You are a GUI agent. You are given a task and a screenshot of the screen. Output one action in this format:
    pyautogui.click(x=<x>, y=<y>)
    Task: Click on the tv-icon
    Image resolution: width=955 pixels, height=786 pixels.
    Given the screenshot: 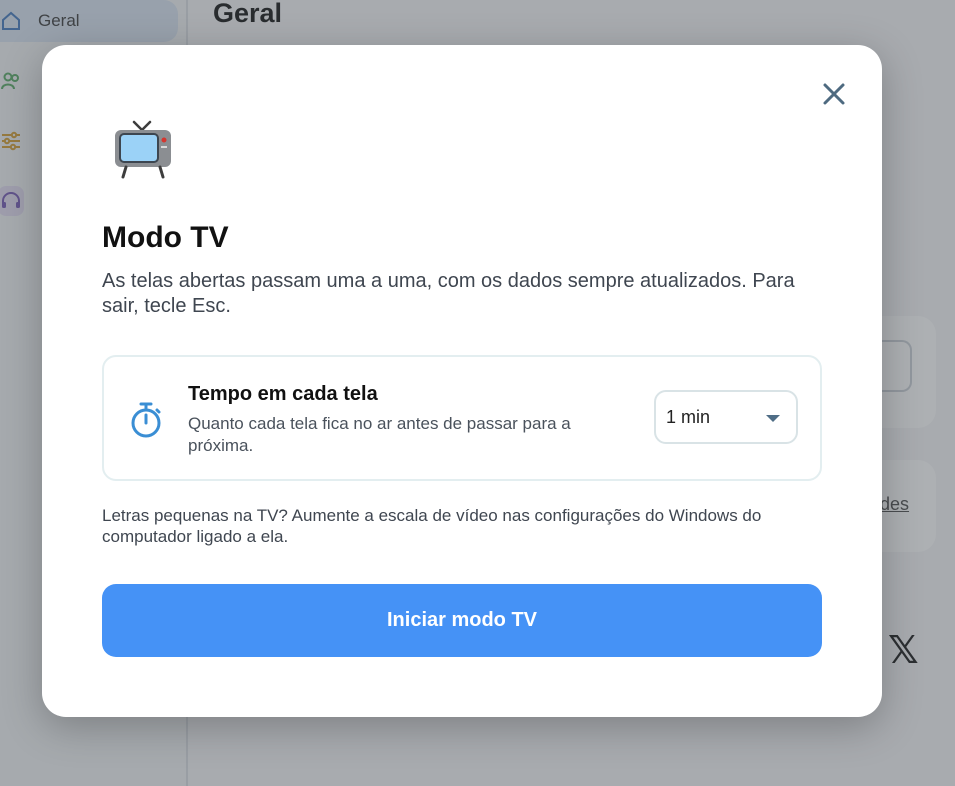 What is the action you would take?
    pyautogui.click(x=143, y=149)
    